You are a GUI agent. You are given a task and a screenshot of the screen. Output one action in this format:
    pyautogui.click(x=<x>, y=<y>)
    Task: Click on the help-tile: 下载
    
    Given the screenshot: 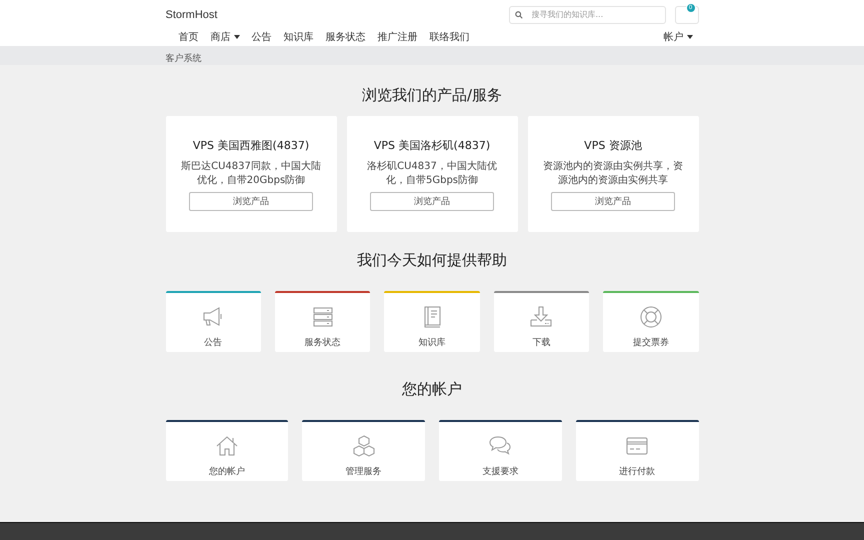 What is the action you would take?
    pyautogui.click(x=542, y=321)
    